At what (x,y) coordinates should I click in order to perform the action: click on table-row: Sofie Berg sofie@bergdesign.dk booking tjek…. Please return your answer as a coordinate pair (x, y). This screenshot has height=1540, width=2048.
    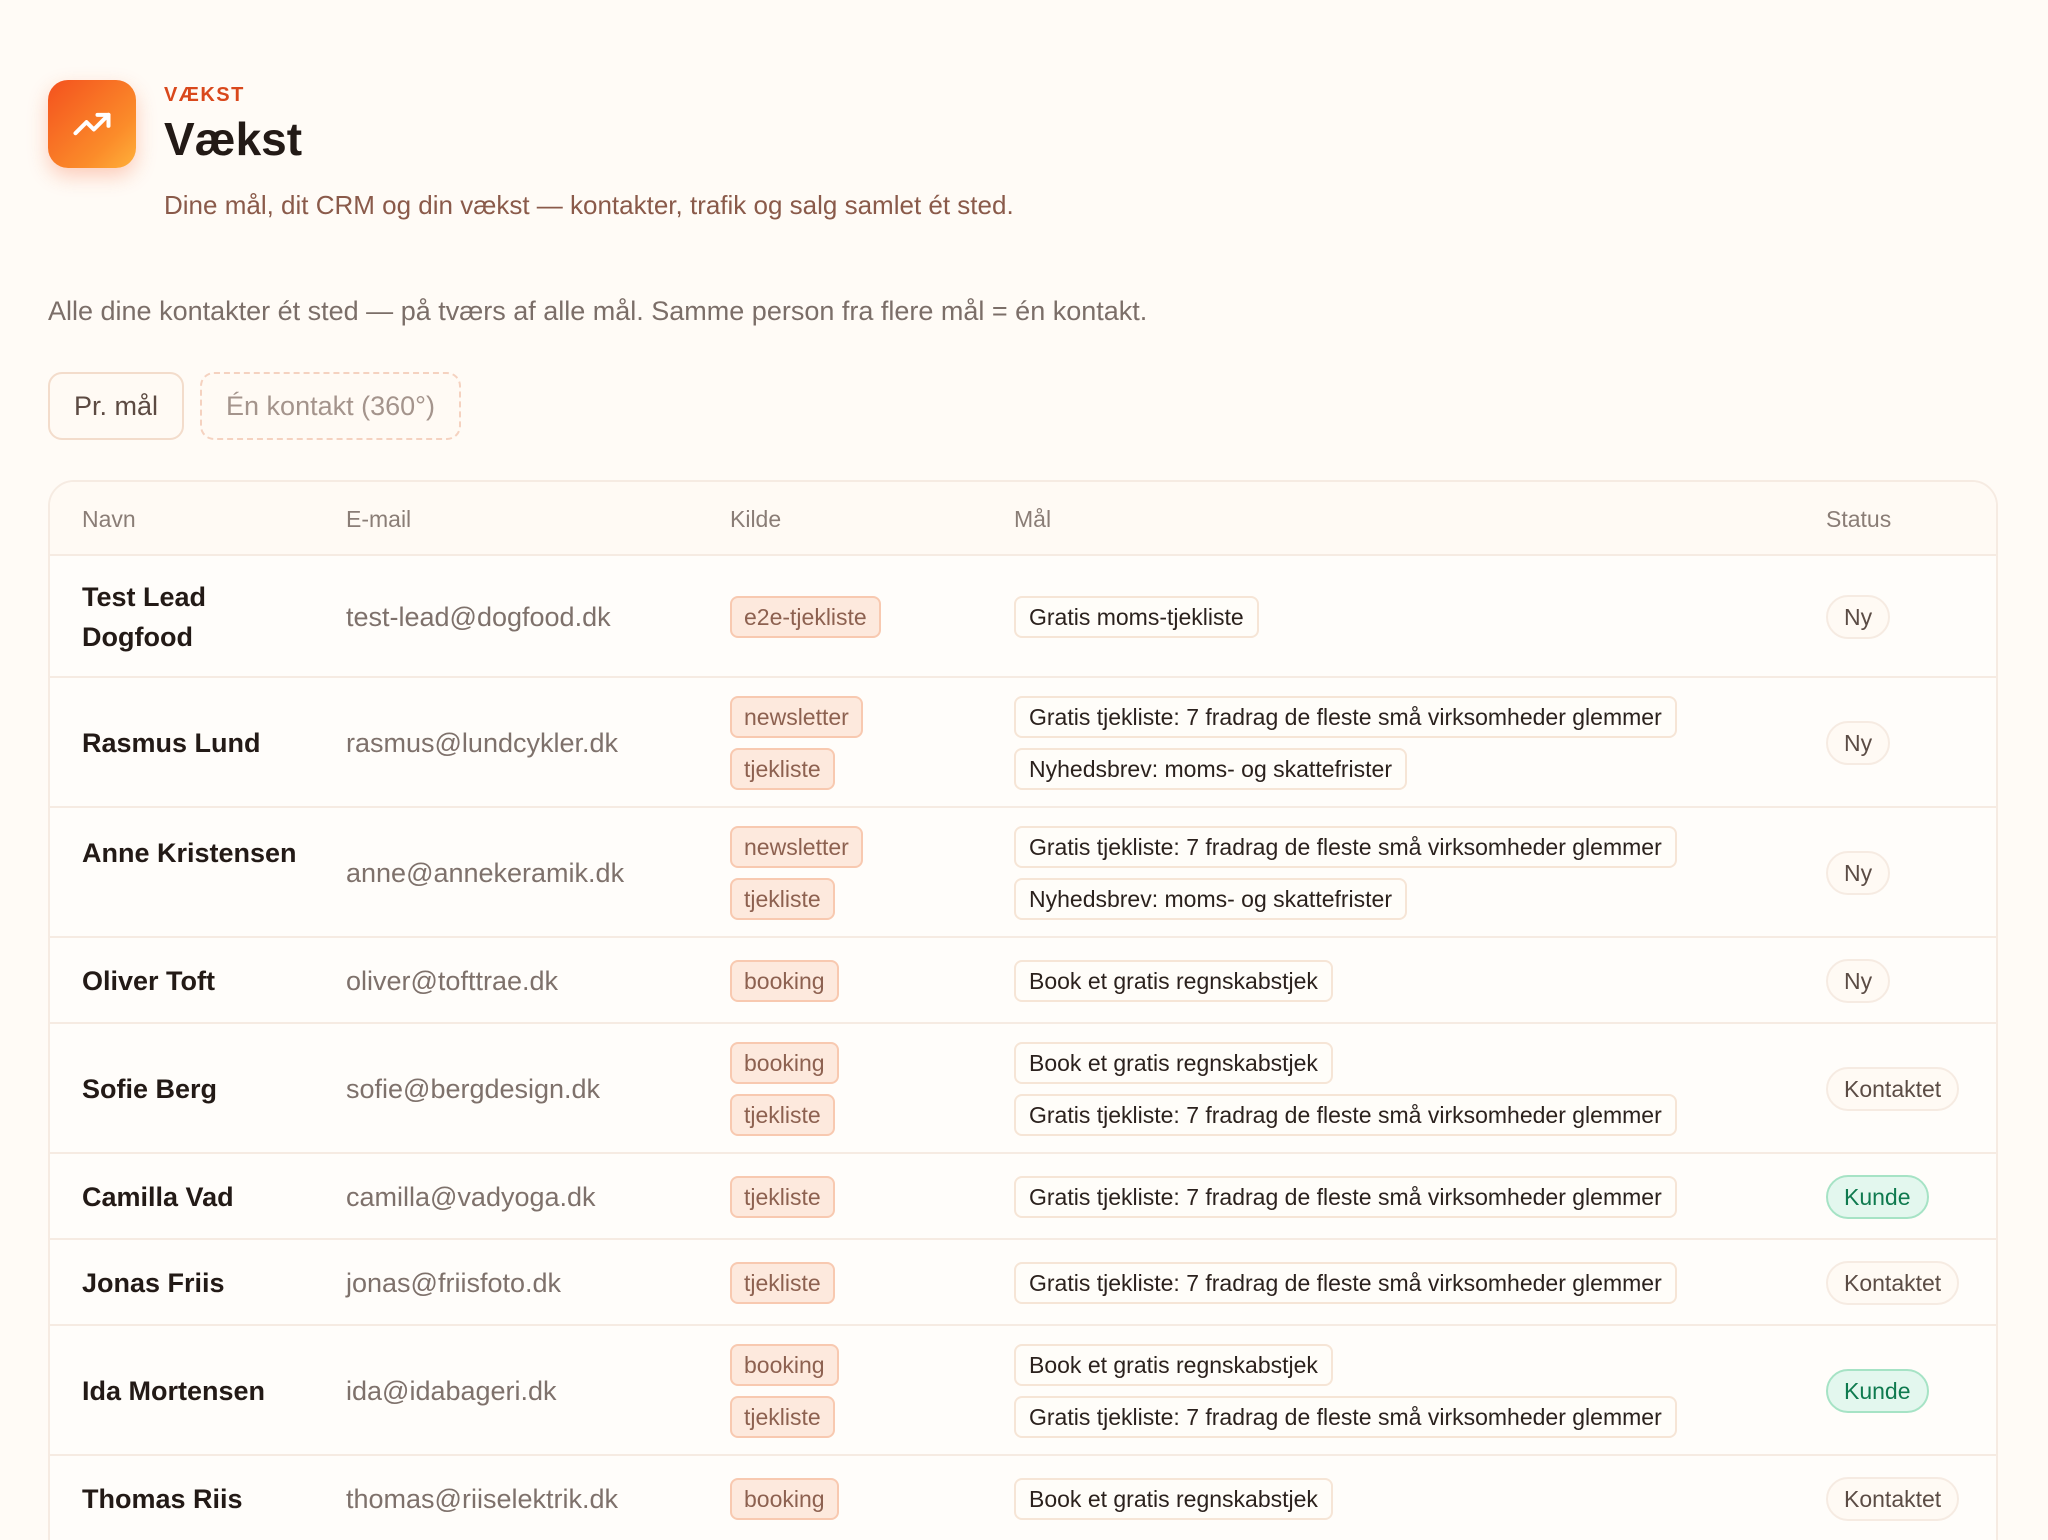
    Looking at the image, I should click on (1023, 1089).